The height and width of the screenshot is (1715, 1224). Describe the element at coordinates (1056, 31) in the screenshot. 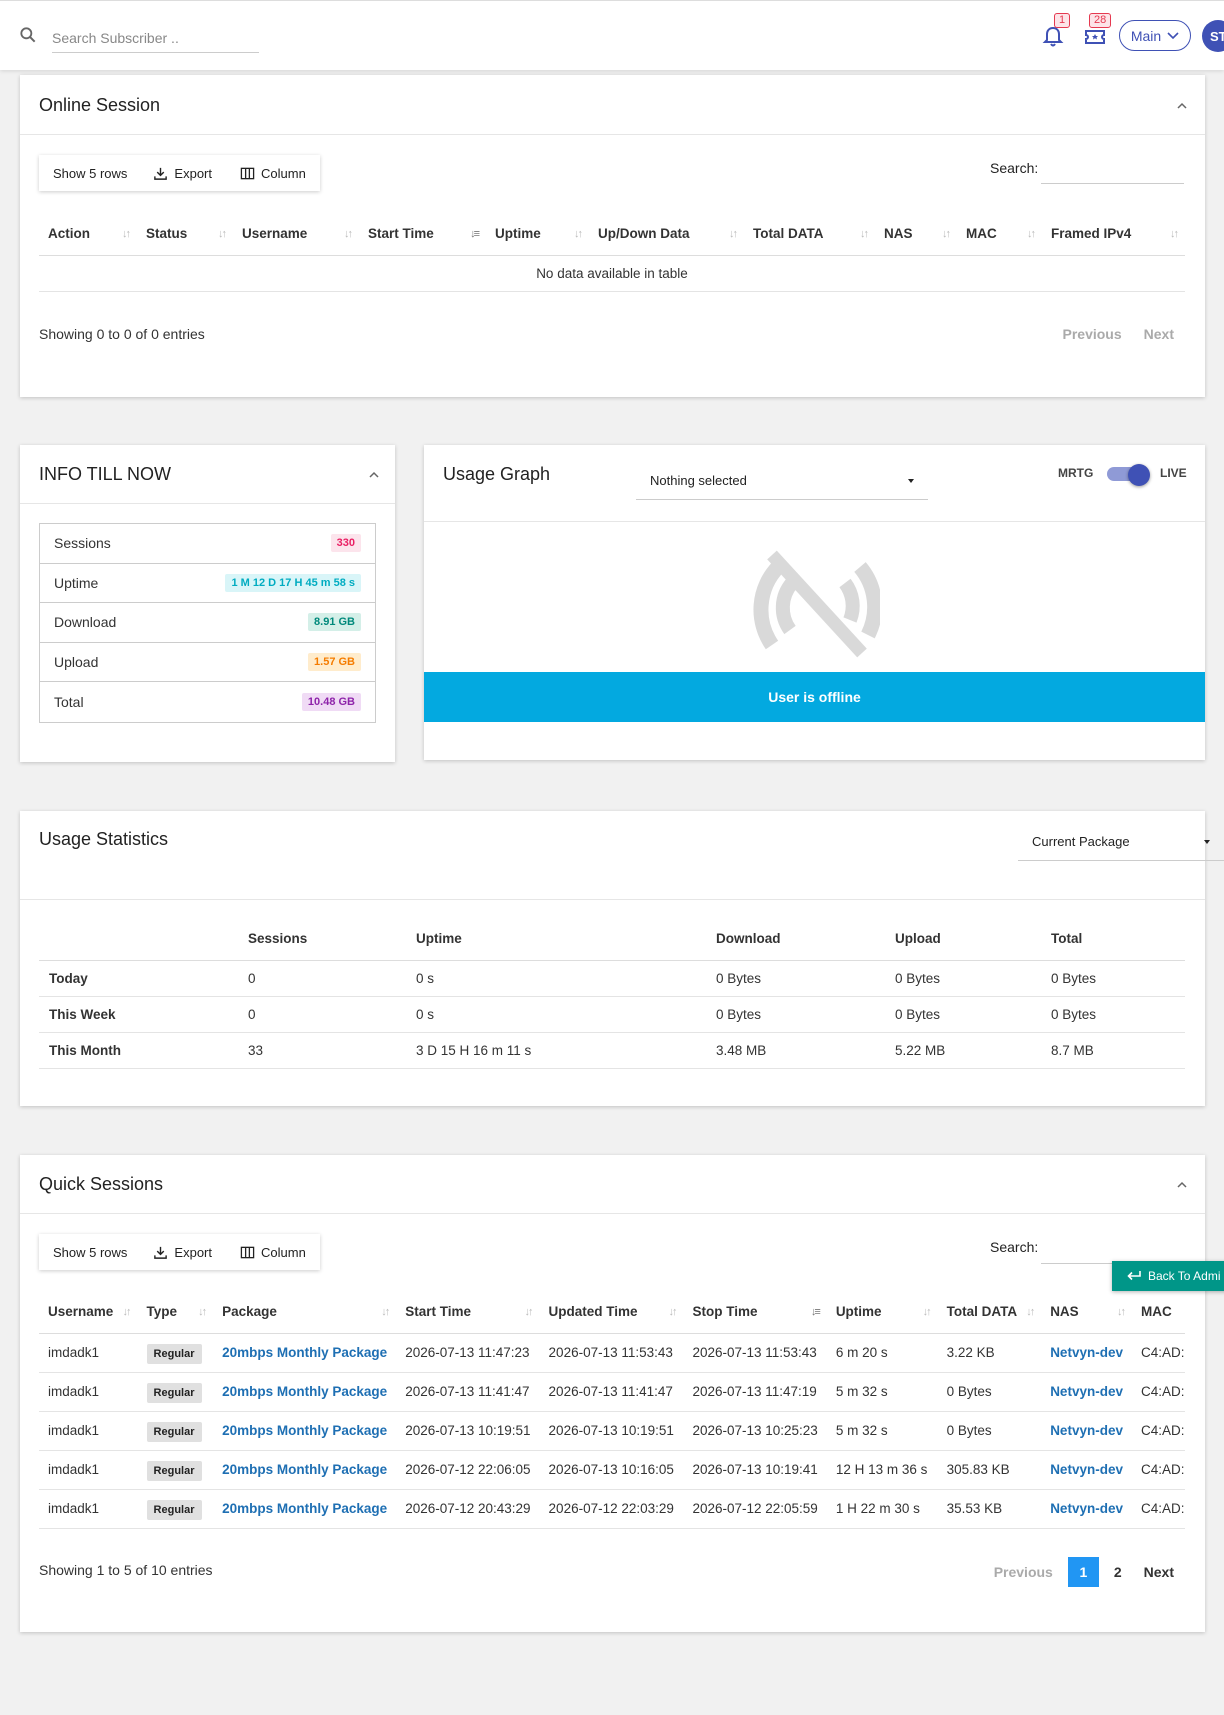

I see `notification-bell-icon: 1` at that location.